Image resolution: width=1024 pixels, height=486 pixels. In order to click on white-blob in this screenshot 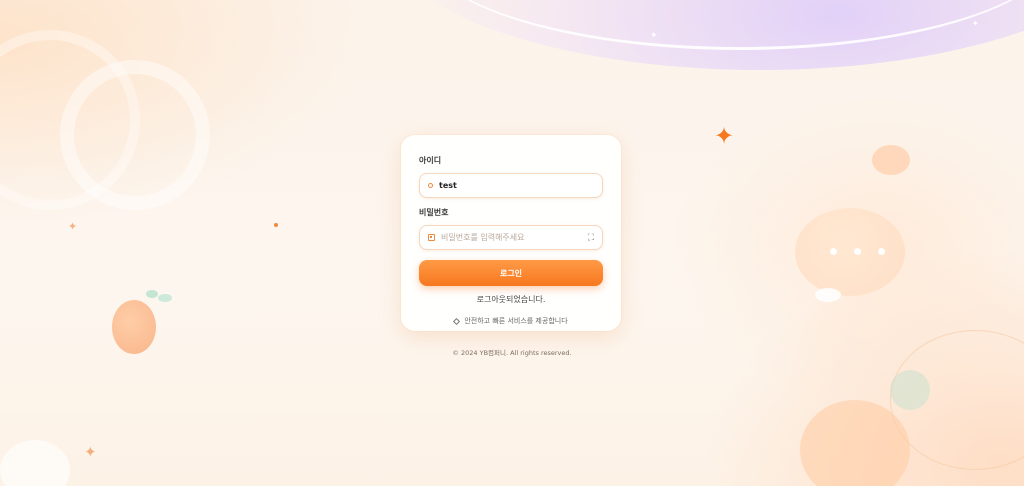, I will do `click(35, 463)`.